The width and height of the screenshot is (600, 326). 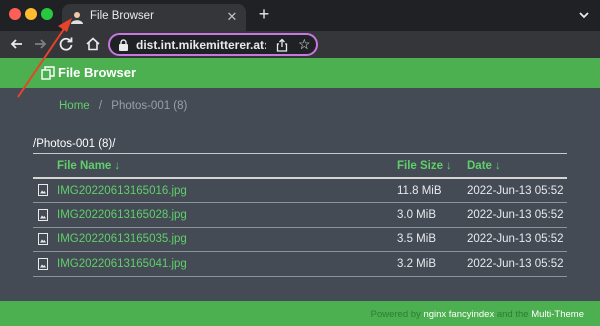 I want to click on column-label-date: Date, so click(x=479, y=166).